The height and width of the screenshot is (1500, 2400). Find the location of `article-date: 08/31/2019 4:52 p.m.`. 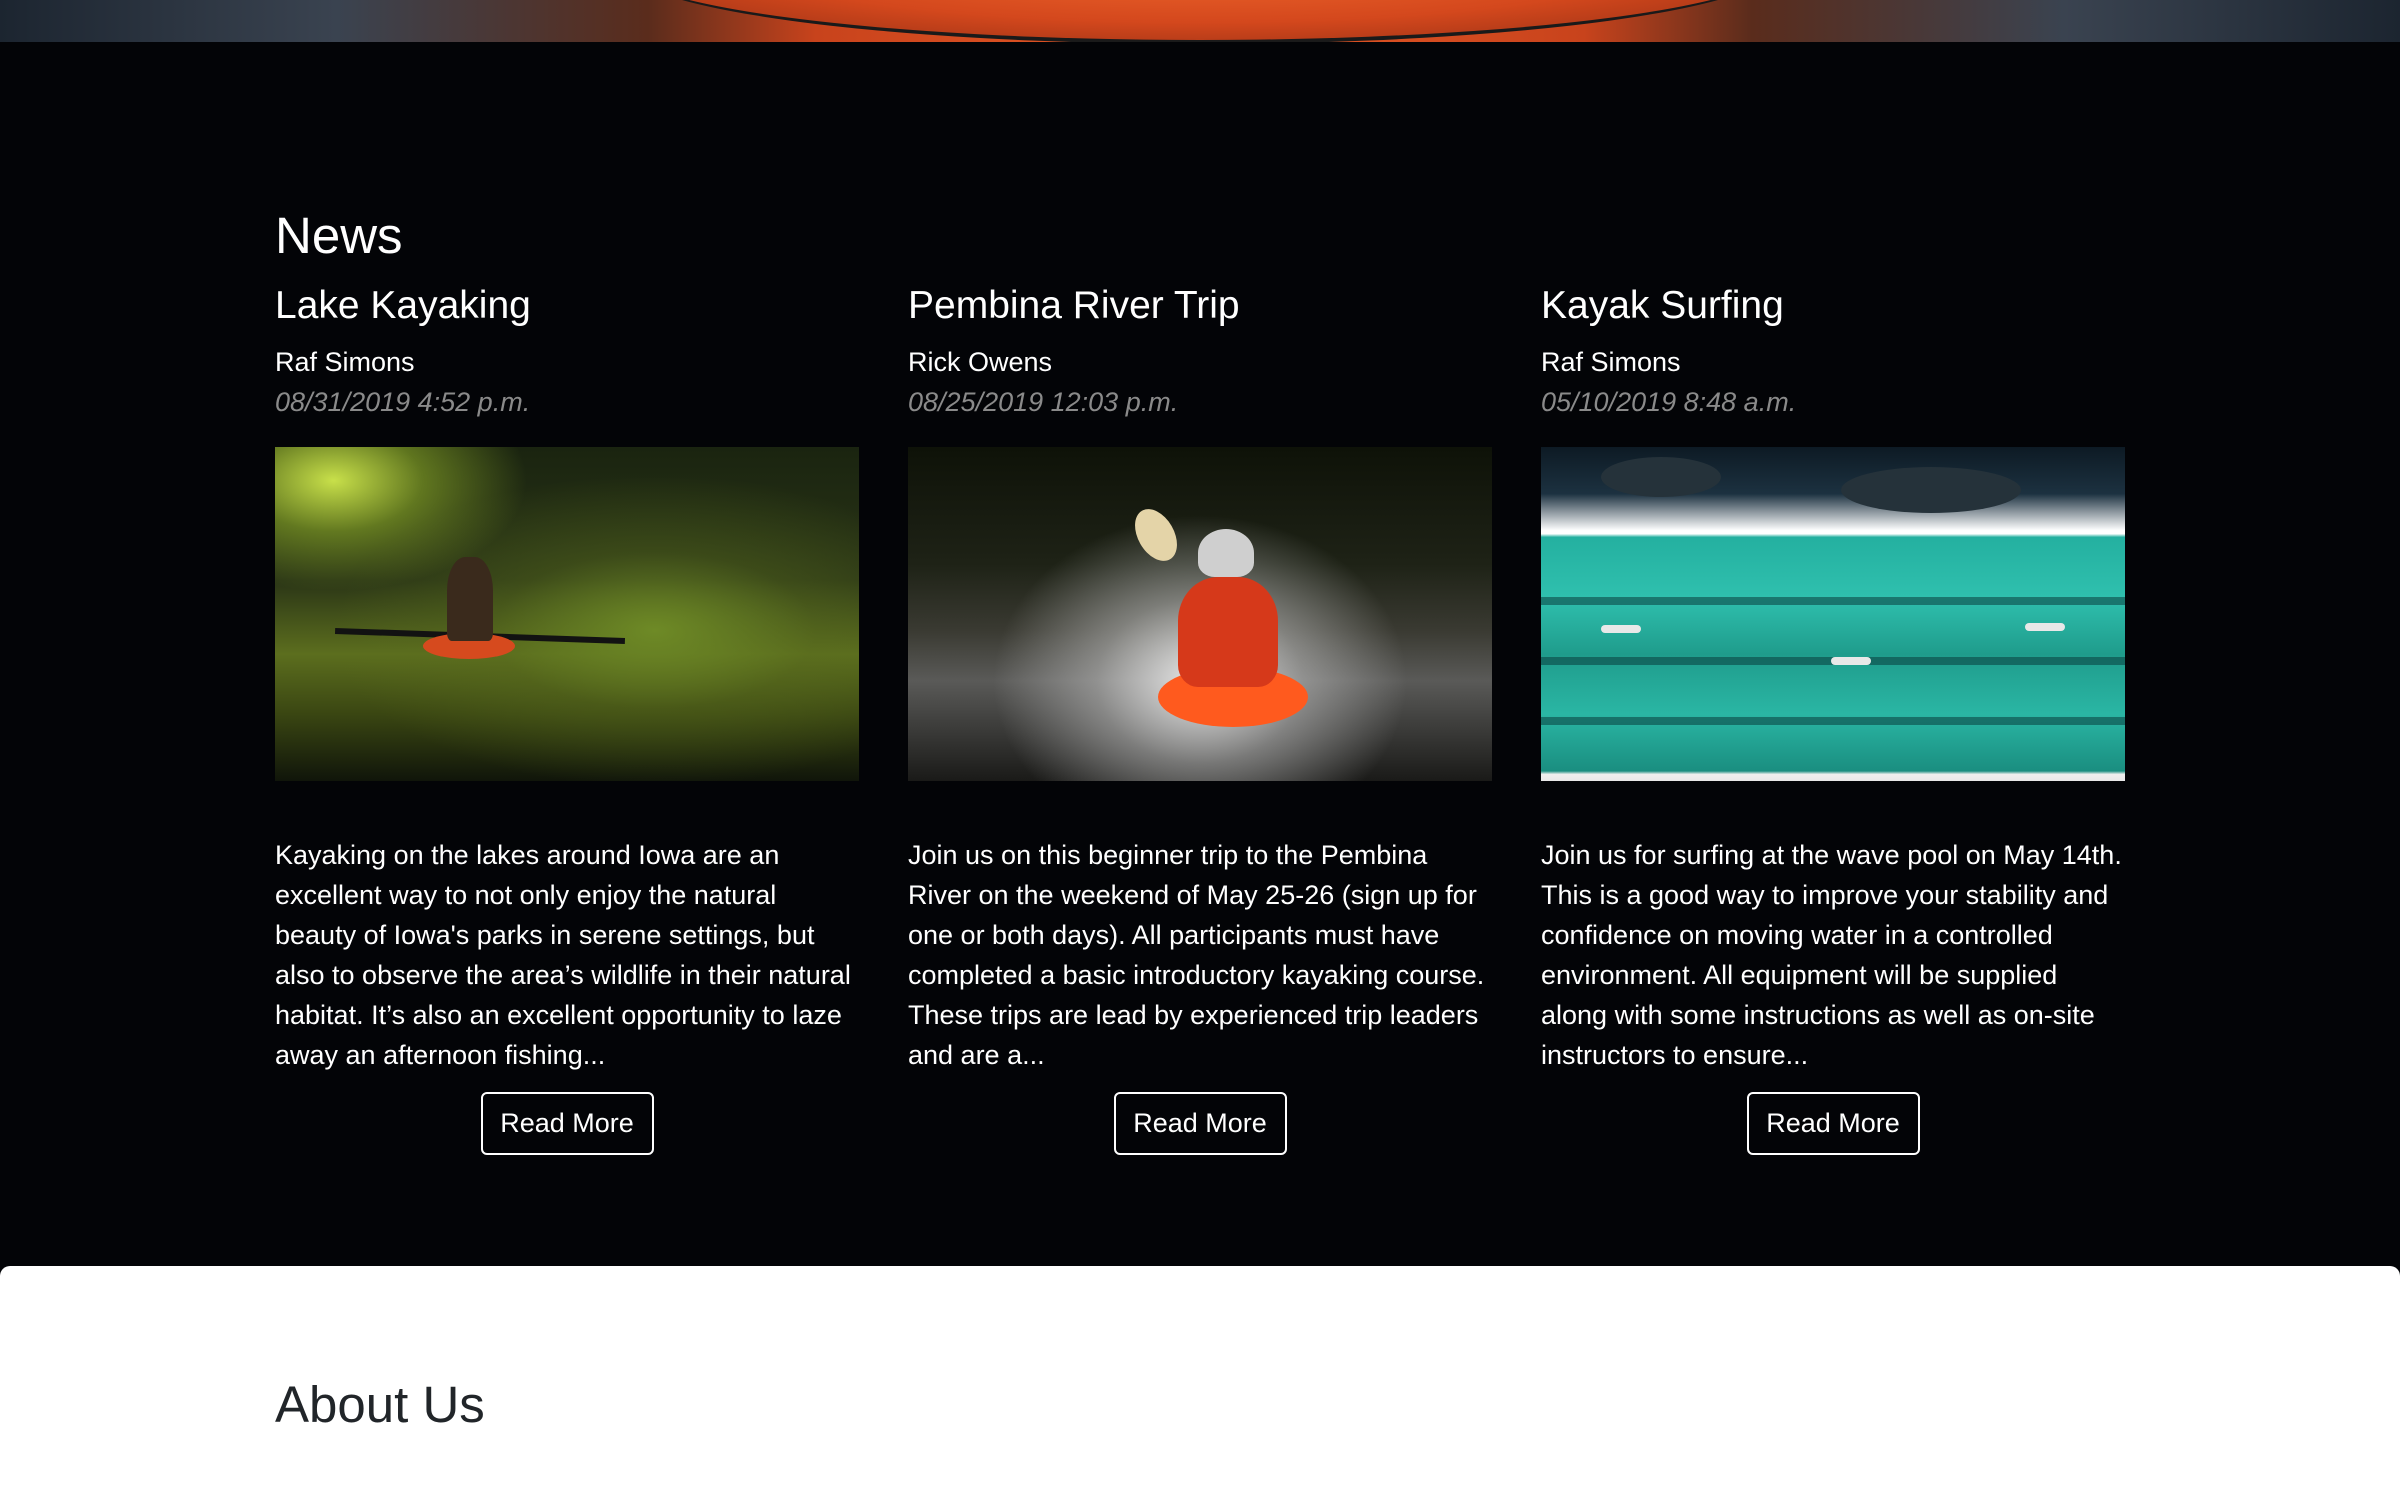

article-date: 08/31/2019 4:52 p.m. is located at coordinates (403, 402).